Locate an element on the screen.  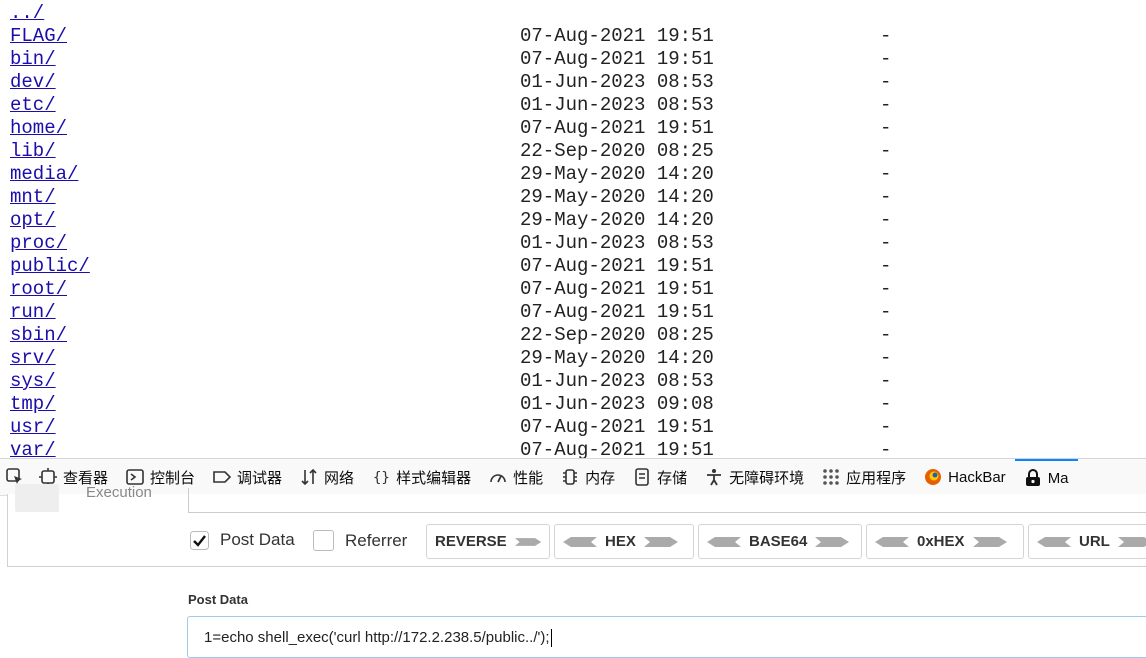
reverse-button: REVERSE is located at coordinates (488, 541).